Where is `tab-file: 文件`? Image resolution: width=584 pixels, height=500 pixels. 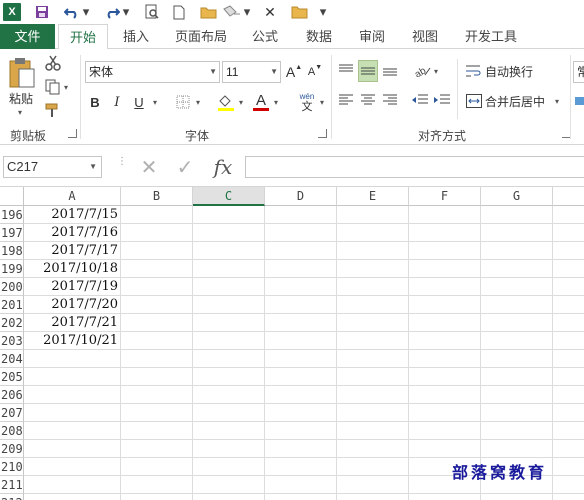 tab-file: 文件 is located at coordinates (27, 36).